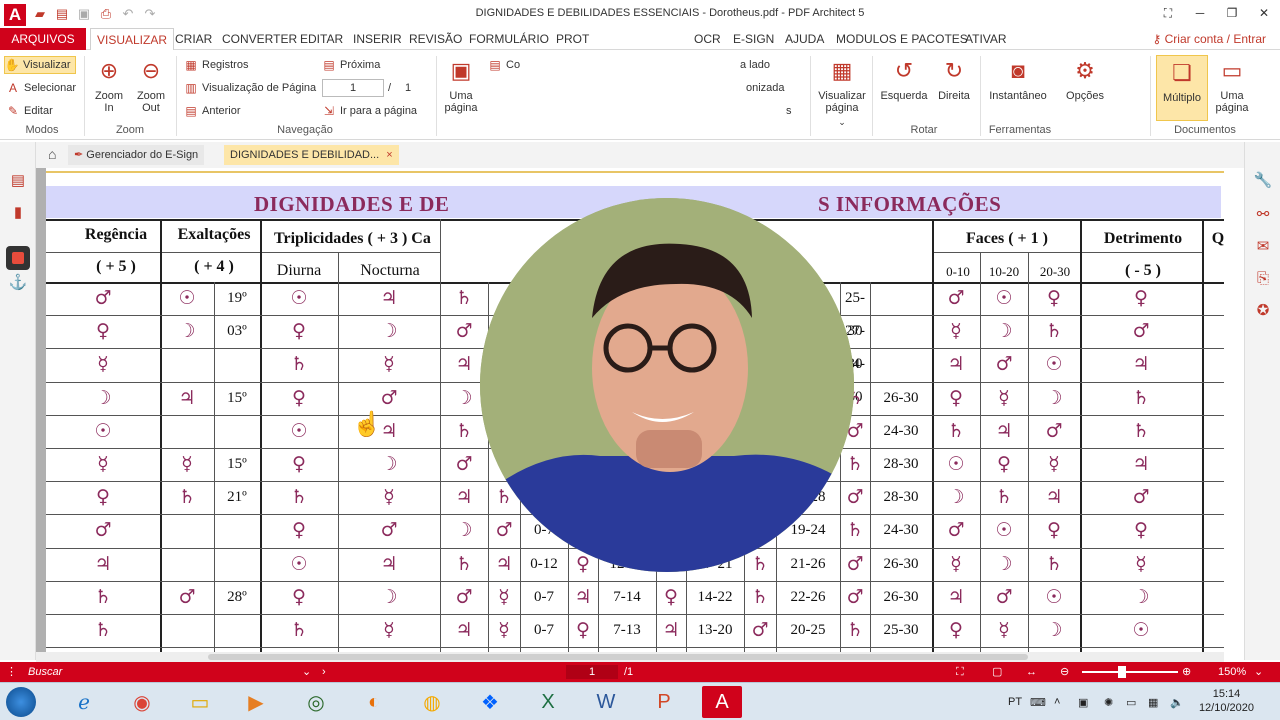 Image resolution: width=1280 pixels, height=720 pixels. Describe the element at coordinates (1004, 530) in the screenshot. I see `cell-f2: ☉` at that location.